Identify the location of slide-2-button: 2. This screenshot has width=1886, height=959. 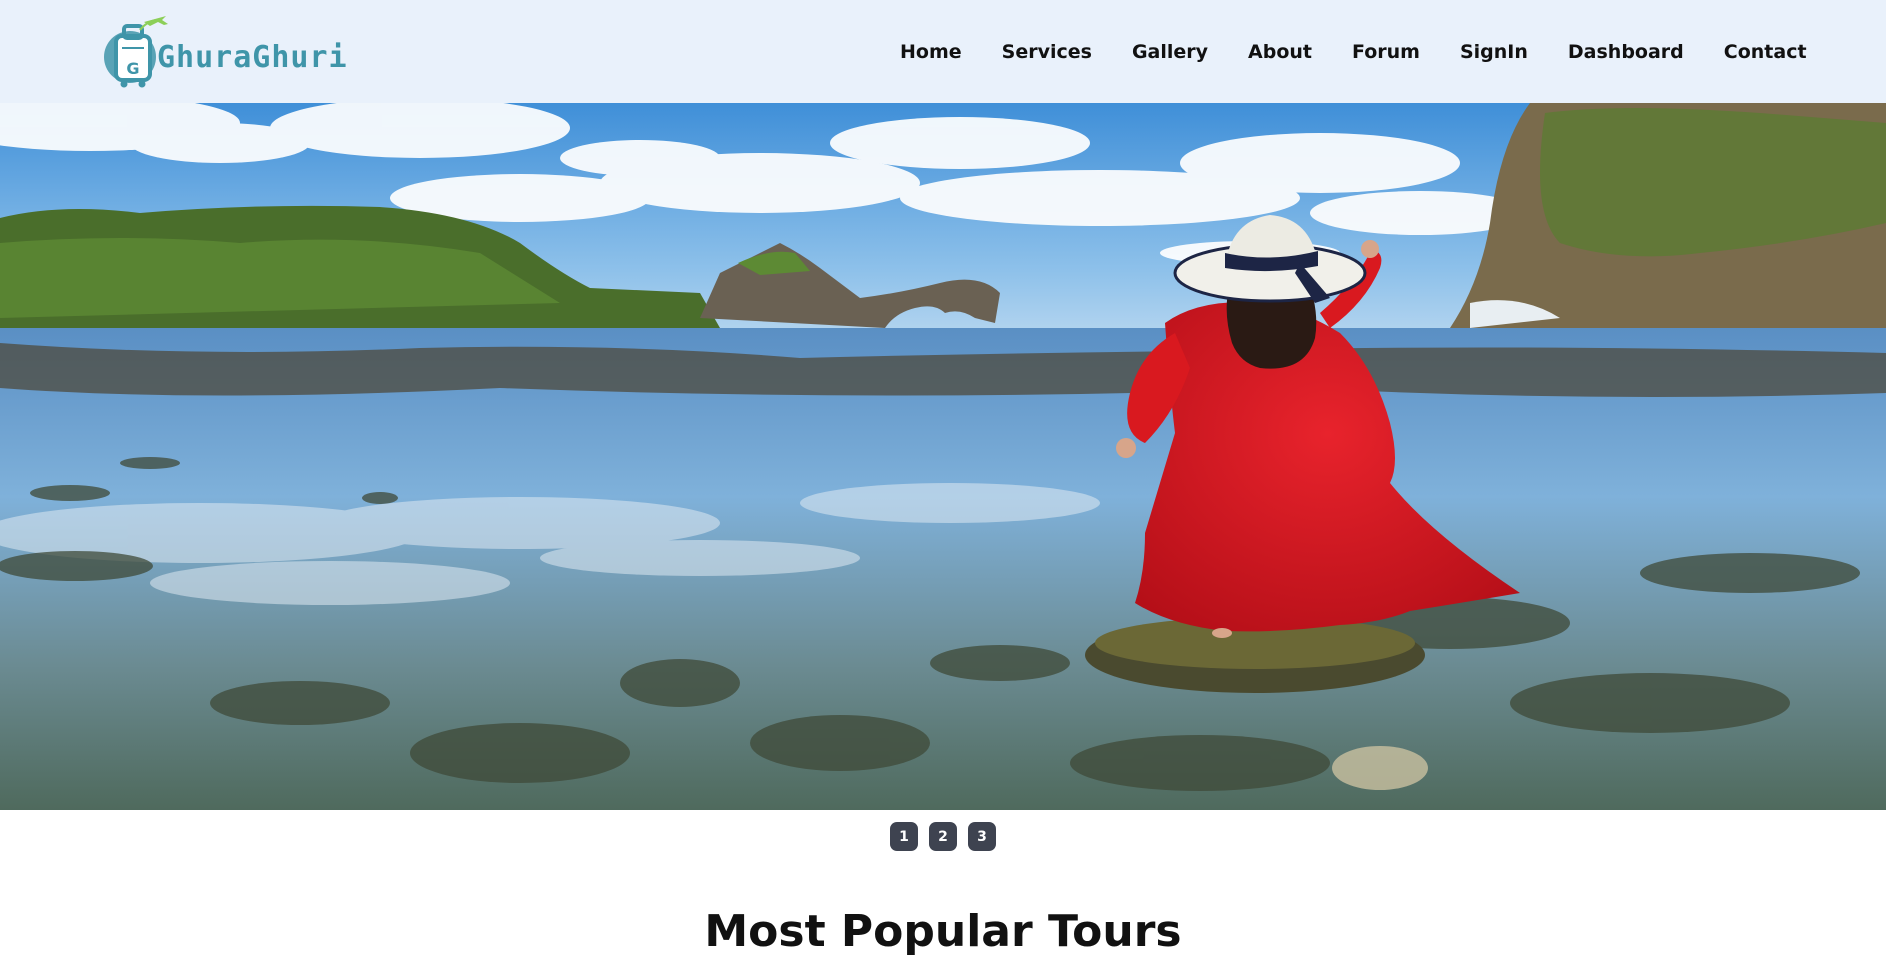
(943, 836).